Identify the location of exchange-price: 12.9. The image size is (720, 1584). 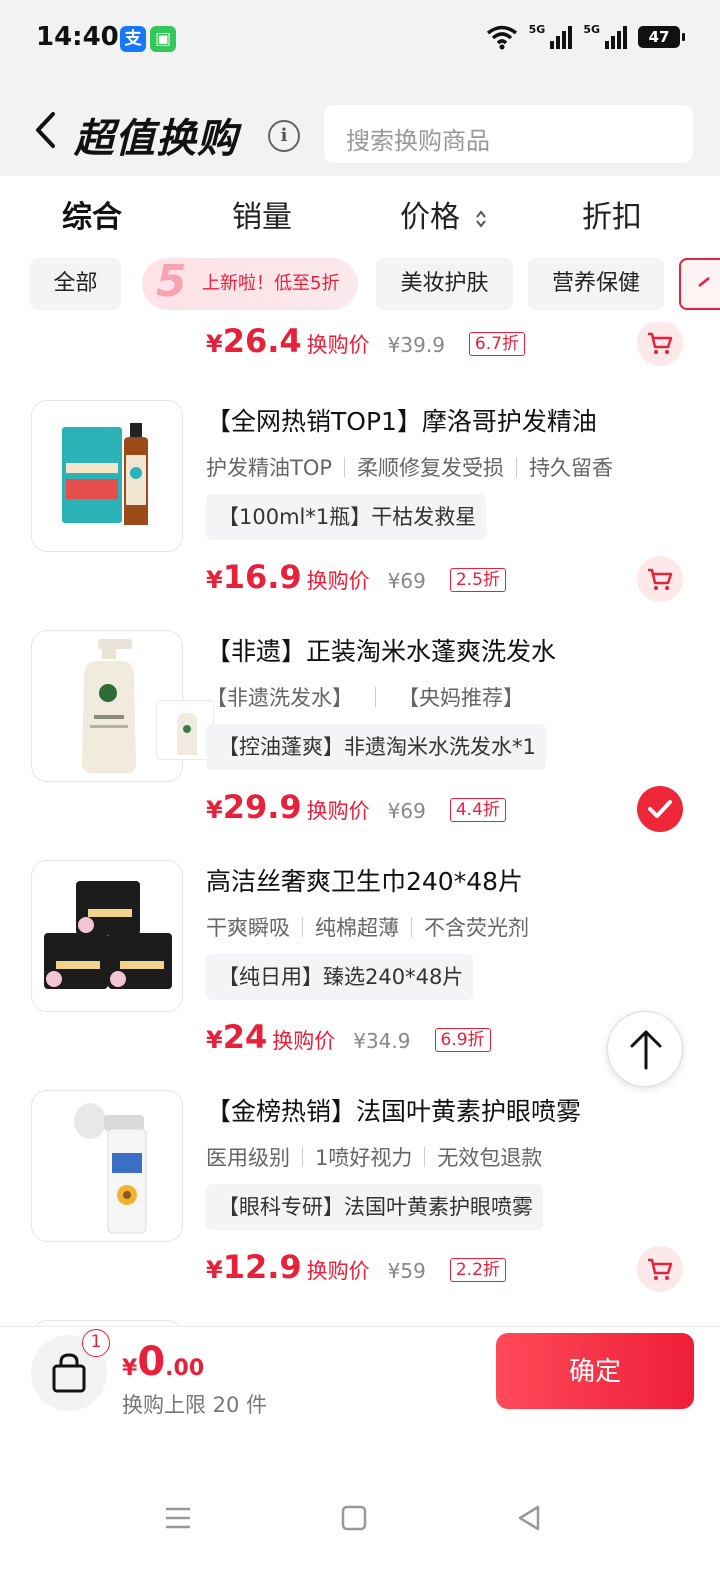
(262, 1267).